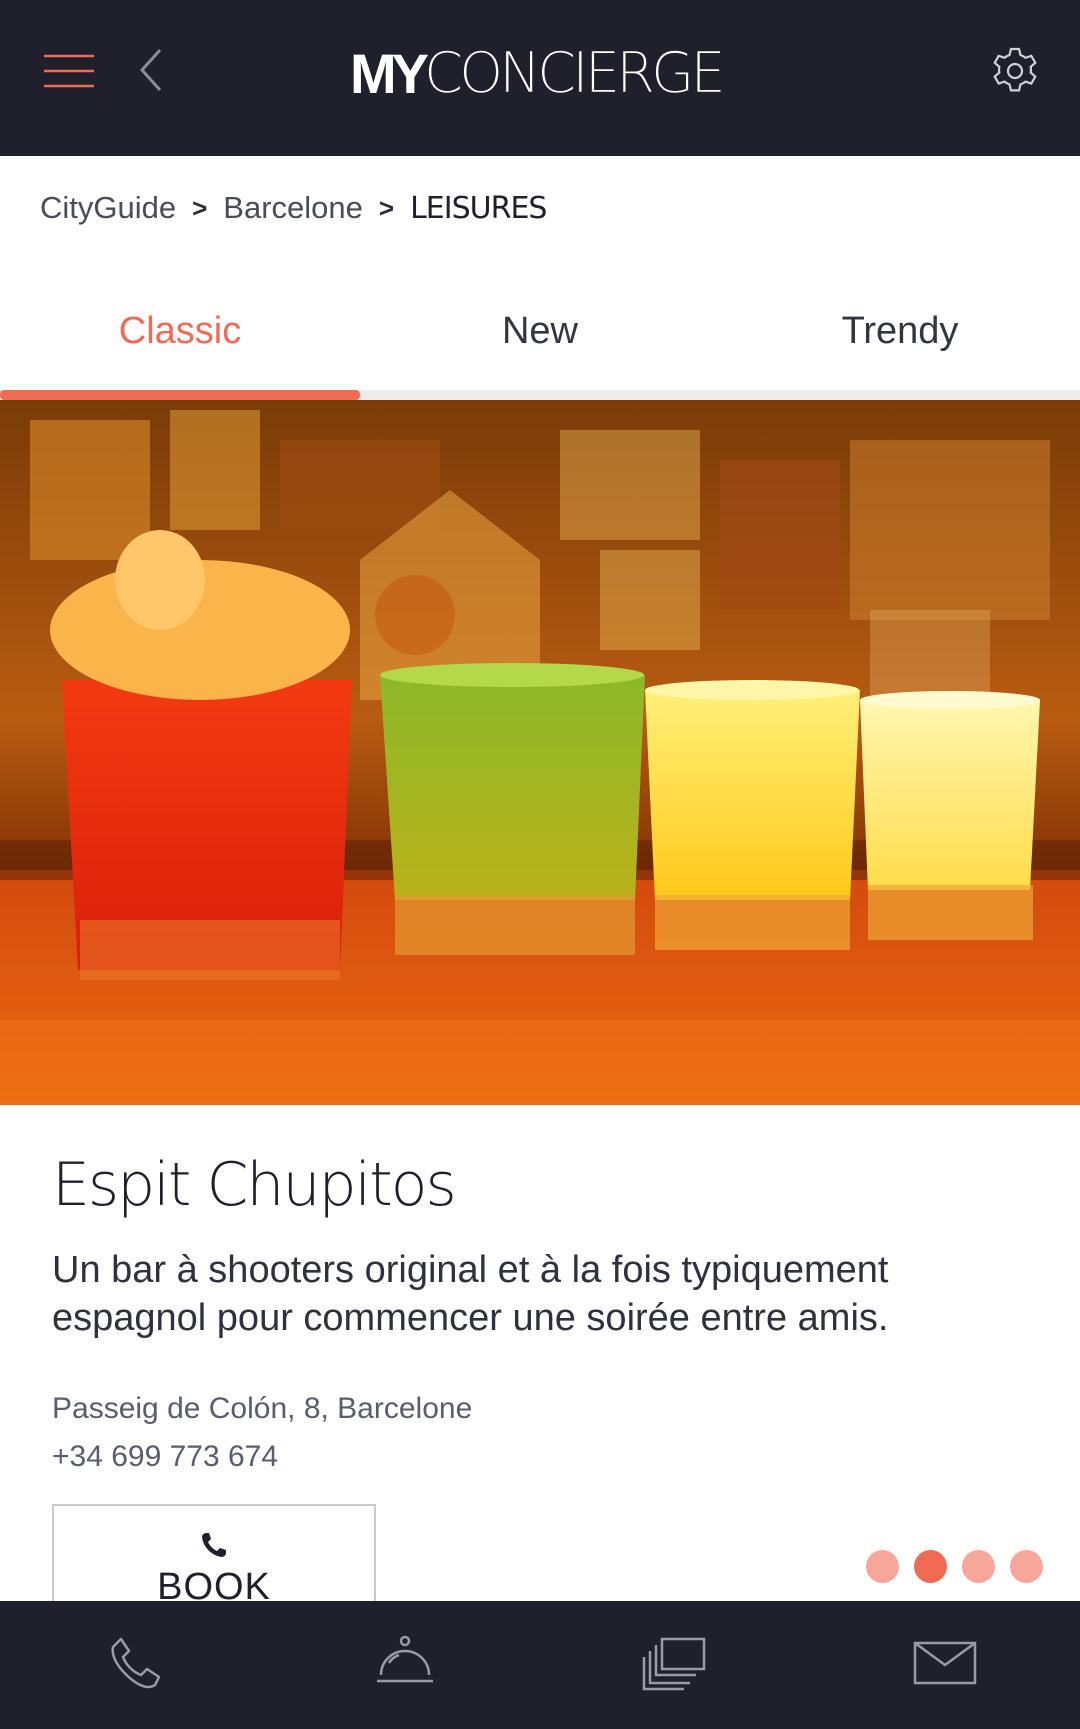  I want to click on breadcrumb: CityGuide > Barcelone > LEISURES, so click(293, 208).